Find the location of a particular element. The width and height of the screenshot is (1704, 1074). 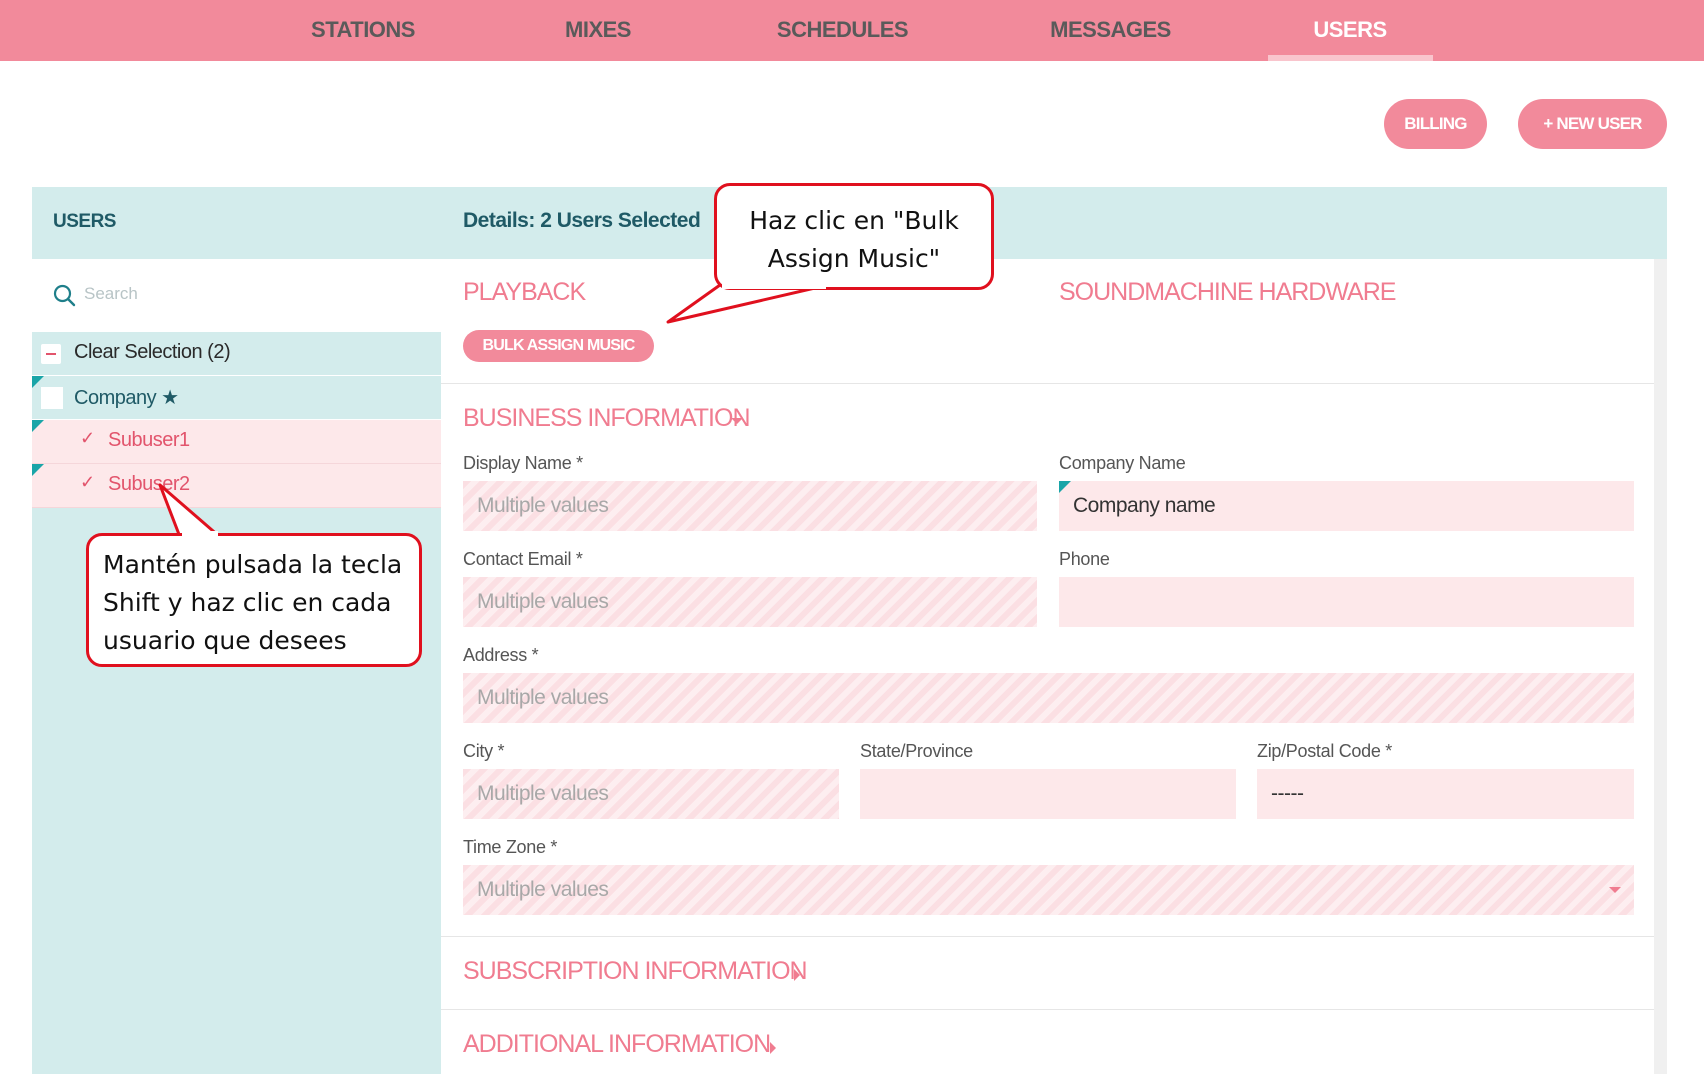

timezone-label: Time Zone * is located at coordinates (510, 847).